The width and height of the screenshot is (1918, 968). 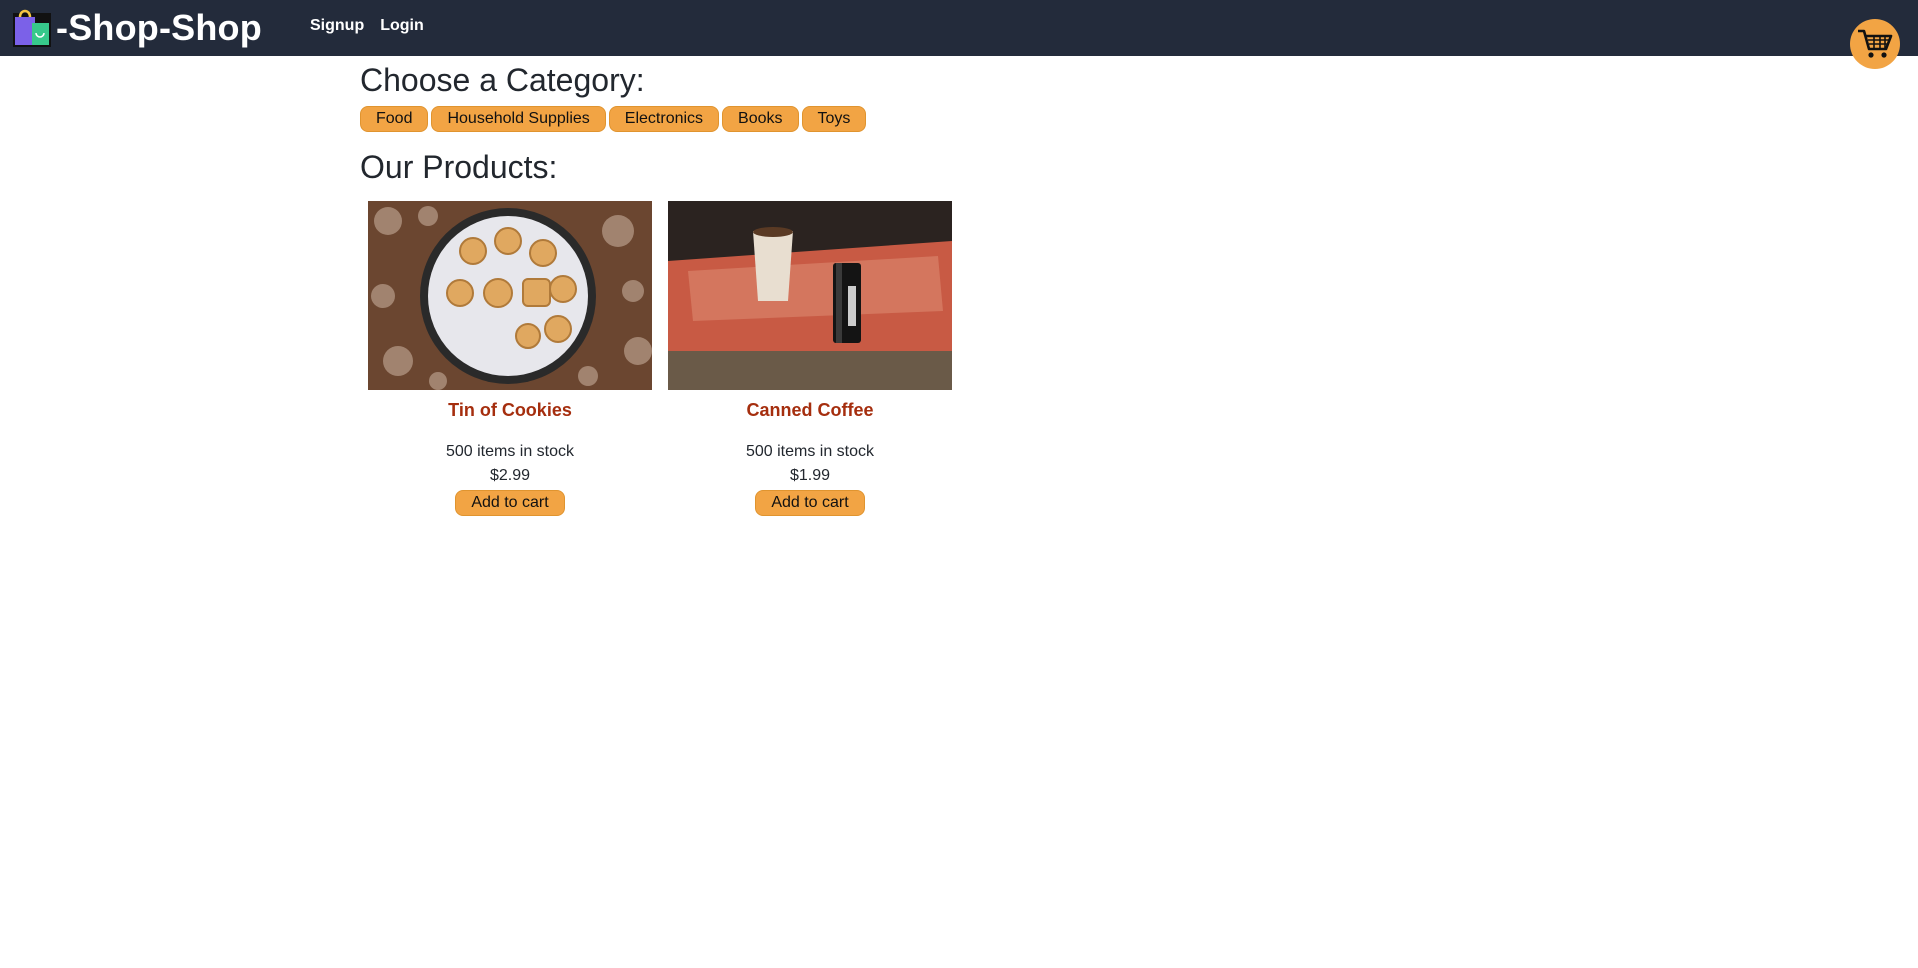 What do you see at coordinates (810, 416) in the screenshot?
I see `product-title: Canned Coffee` at bounding box center [810, 416].